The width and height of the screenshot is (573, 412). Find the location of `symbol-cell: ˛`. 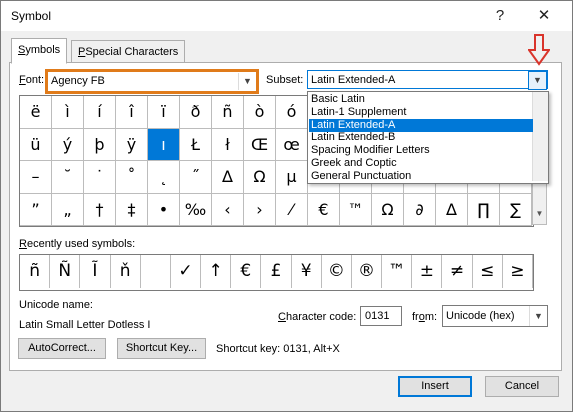

symbol-cell: ˛ is located at coordinates (164, 177).